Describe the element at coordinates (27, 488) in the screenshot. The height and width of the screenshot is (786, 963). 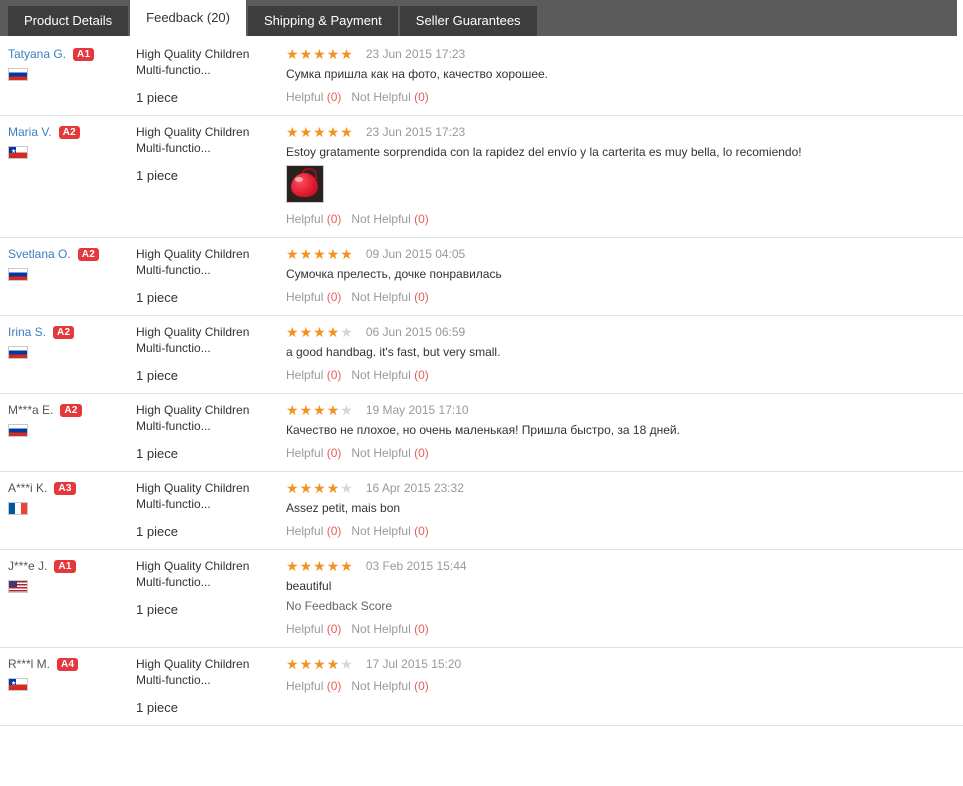
I see `user-name: A***i K.` at that location.